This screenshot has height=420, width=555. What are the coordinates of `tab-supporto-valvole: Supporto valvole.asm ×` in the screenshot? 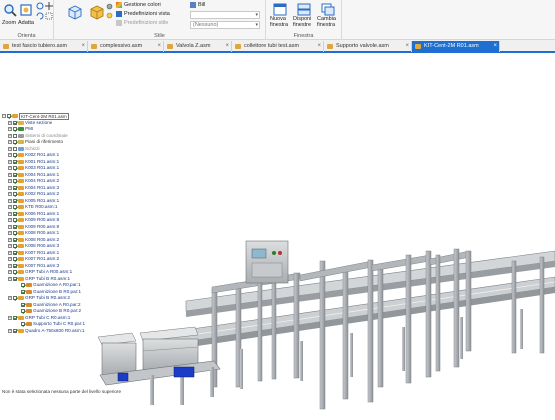 It's located at (368, 46).